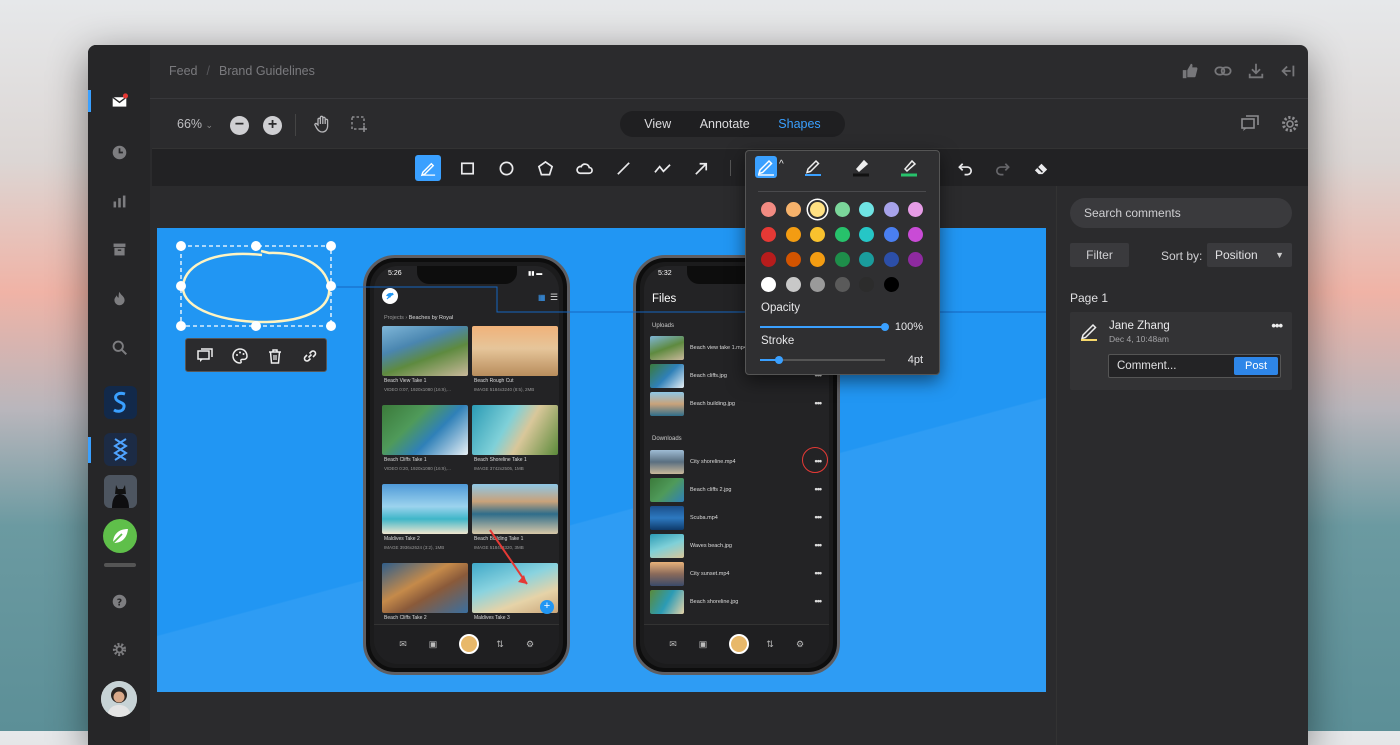  I want to click on zoom-dropdown: 66% ⌄, so click(195, 124).